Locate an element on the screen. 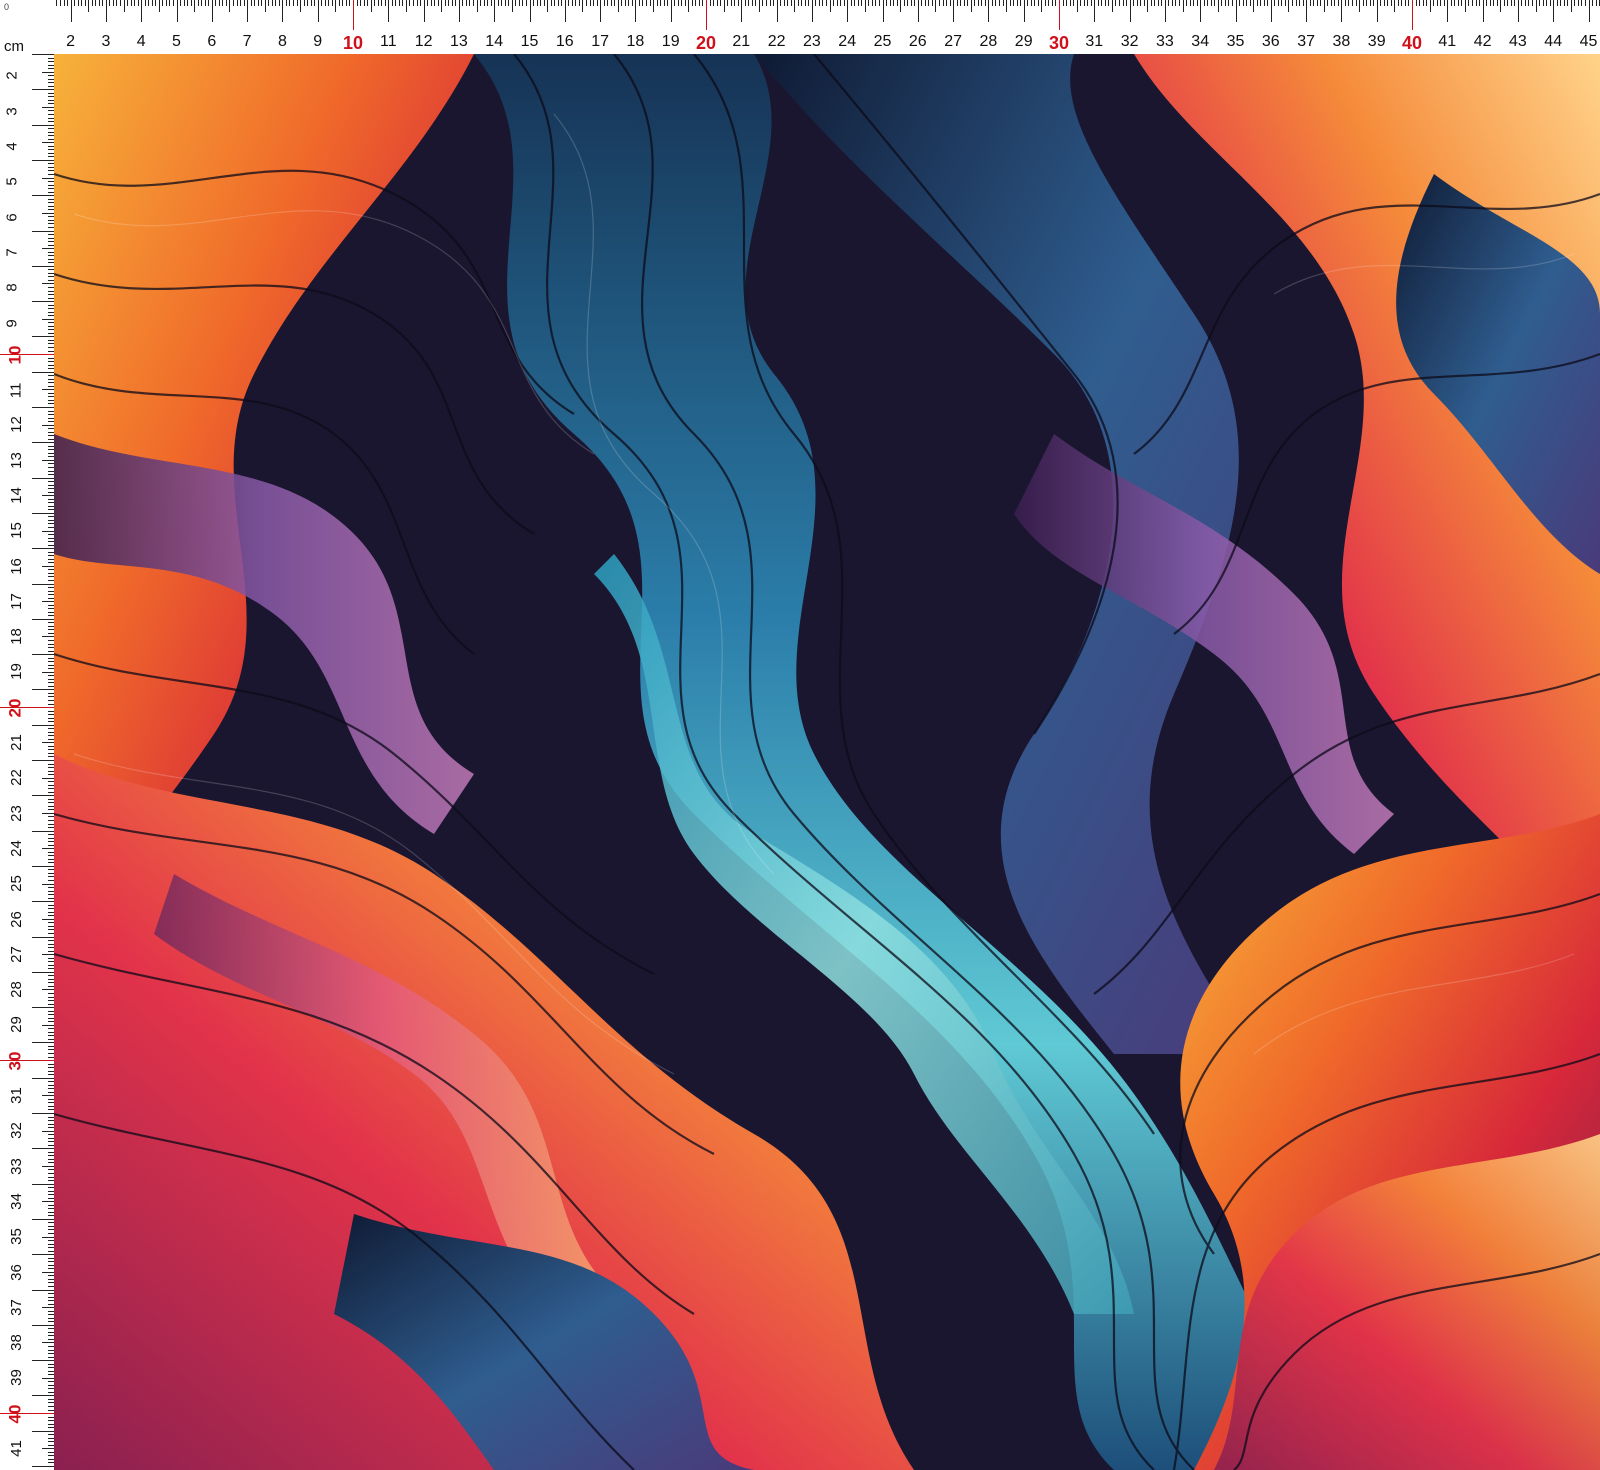  left-ruler-label: 34 is located at coordinates (16, 1201).